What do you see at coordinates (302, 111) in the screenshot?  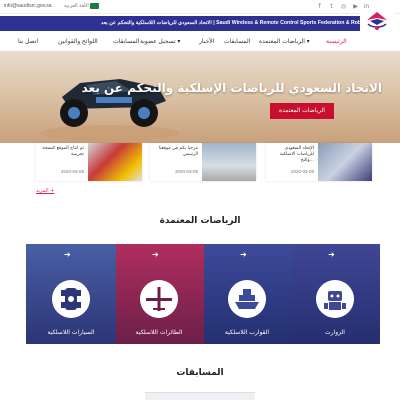 I see `approved-sports-button: الرياضات المعتمدة` at bounding box center [302, 111].